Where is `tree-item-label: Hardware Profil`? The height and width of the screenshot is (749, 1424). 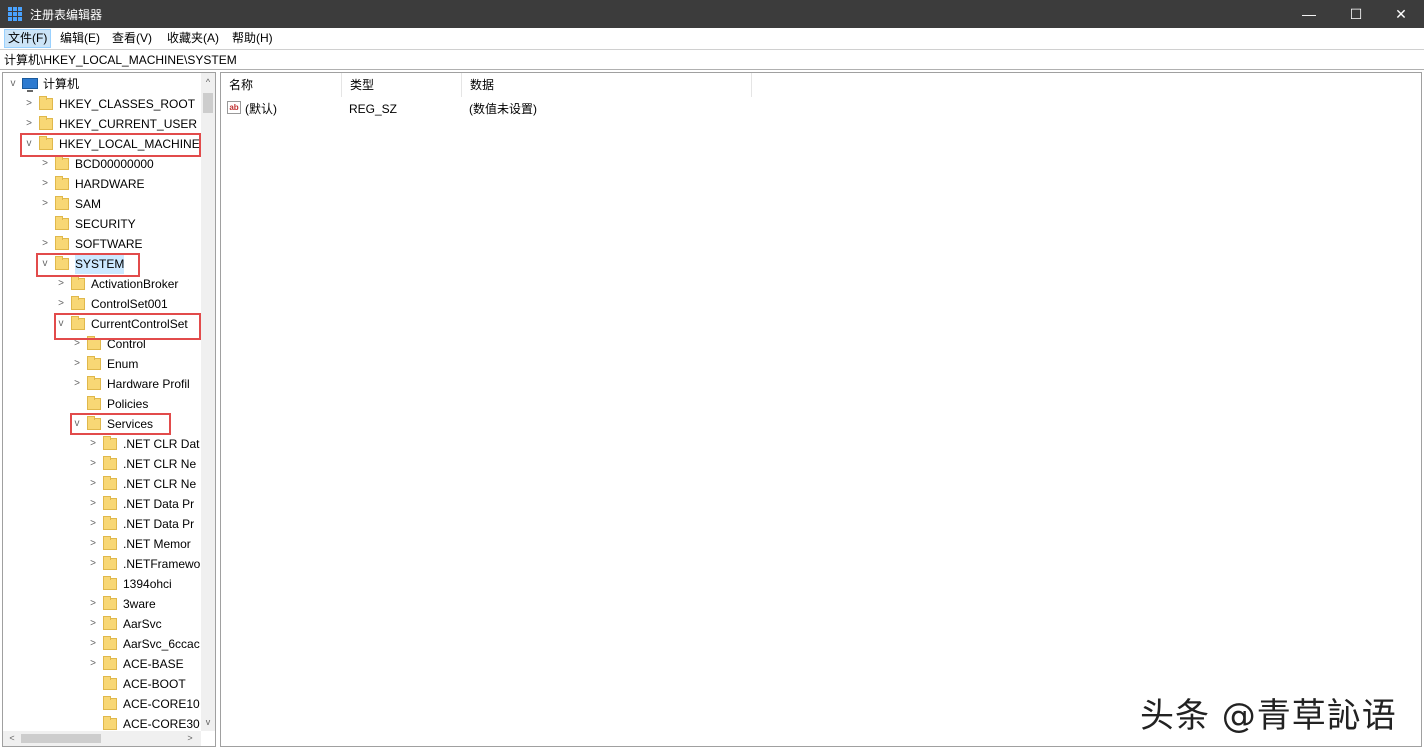 tree-item-label: Hardware Profil is located at coordinates (148, 384).